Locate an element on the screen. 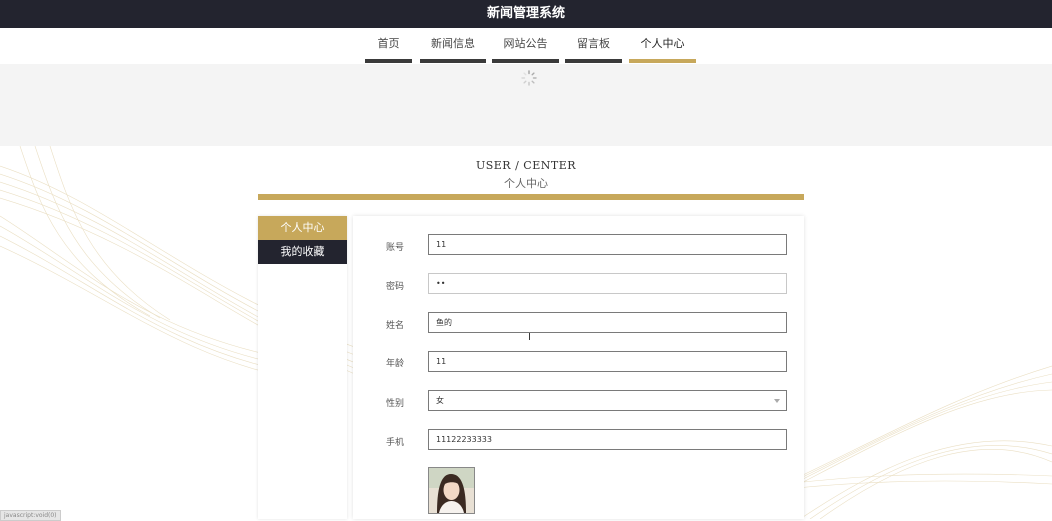 Image resolution: width=1052 pixels, height=521 pixels. app-title-bar: 新闻管理系统 is located at coordinates (526, 14).